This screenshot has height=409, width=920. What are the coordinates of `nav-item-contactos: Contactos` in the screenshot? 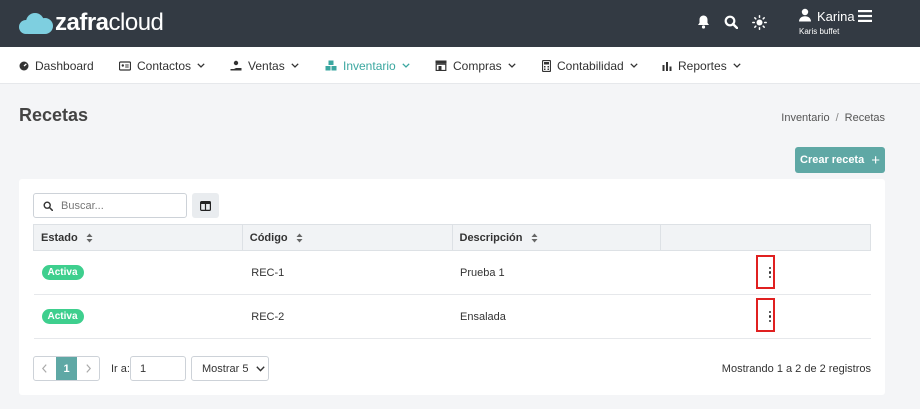 It's located at (162, 65).